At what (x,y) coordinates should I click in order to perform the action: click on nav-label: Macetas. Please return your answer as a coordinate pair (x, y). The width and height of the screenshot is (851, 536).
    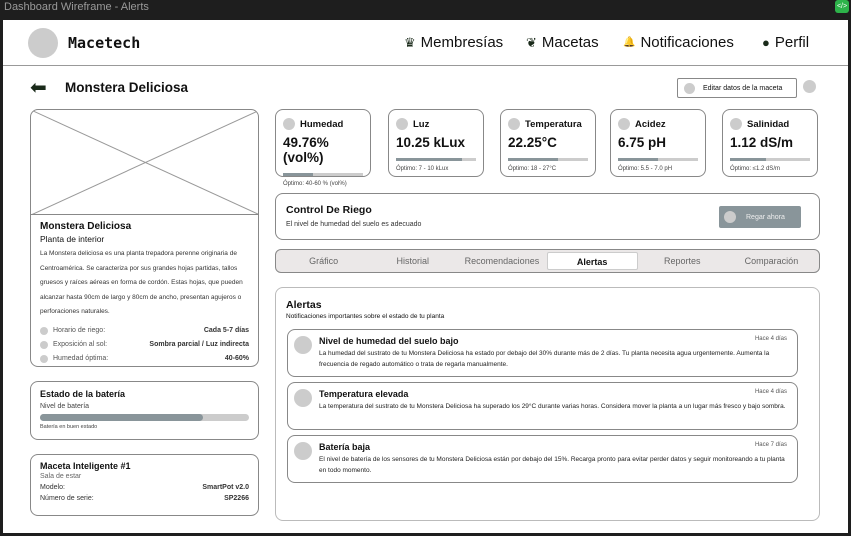
    Looking at the image, I should click on (570, 42).